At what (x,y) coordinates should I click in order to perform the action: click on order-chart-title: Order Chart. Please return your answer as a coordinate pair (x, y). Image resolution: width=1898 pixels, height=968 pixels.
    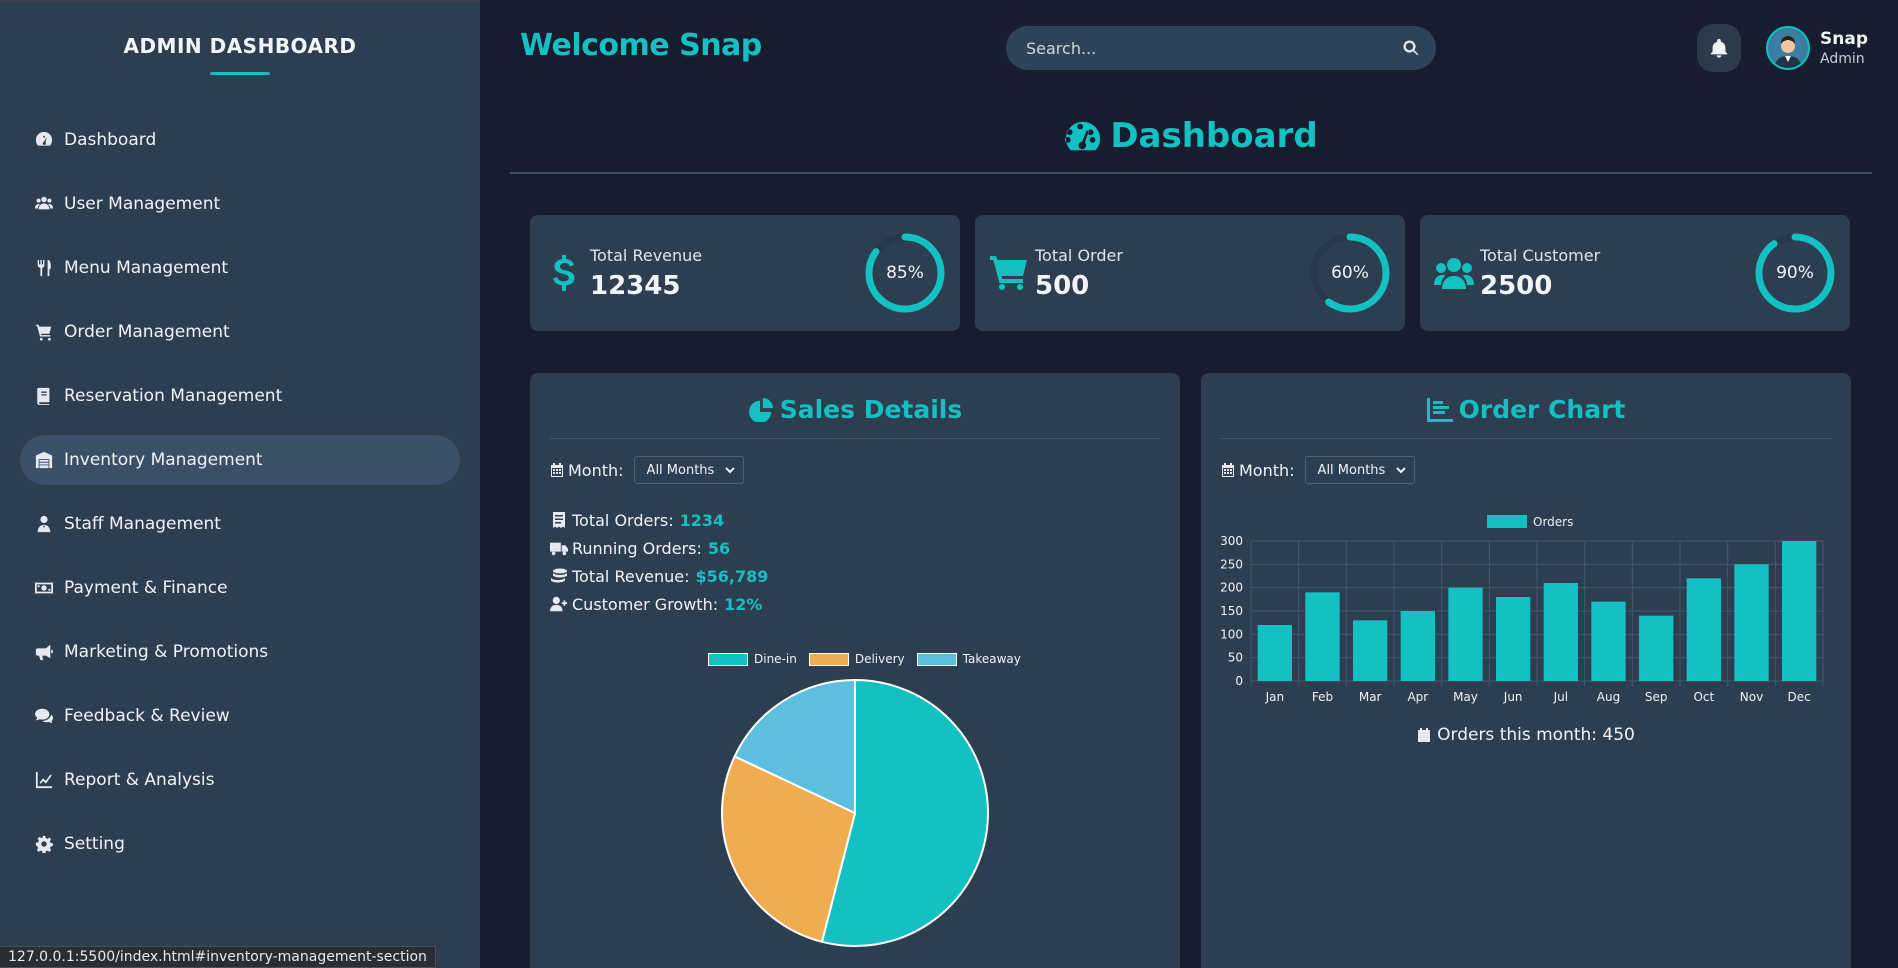
    Looking at the image, I should click on (1526, 409).